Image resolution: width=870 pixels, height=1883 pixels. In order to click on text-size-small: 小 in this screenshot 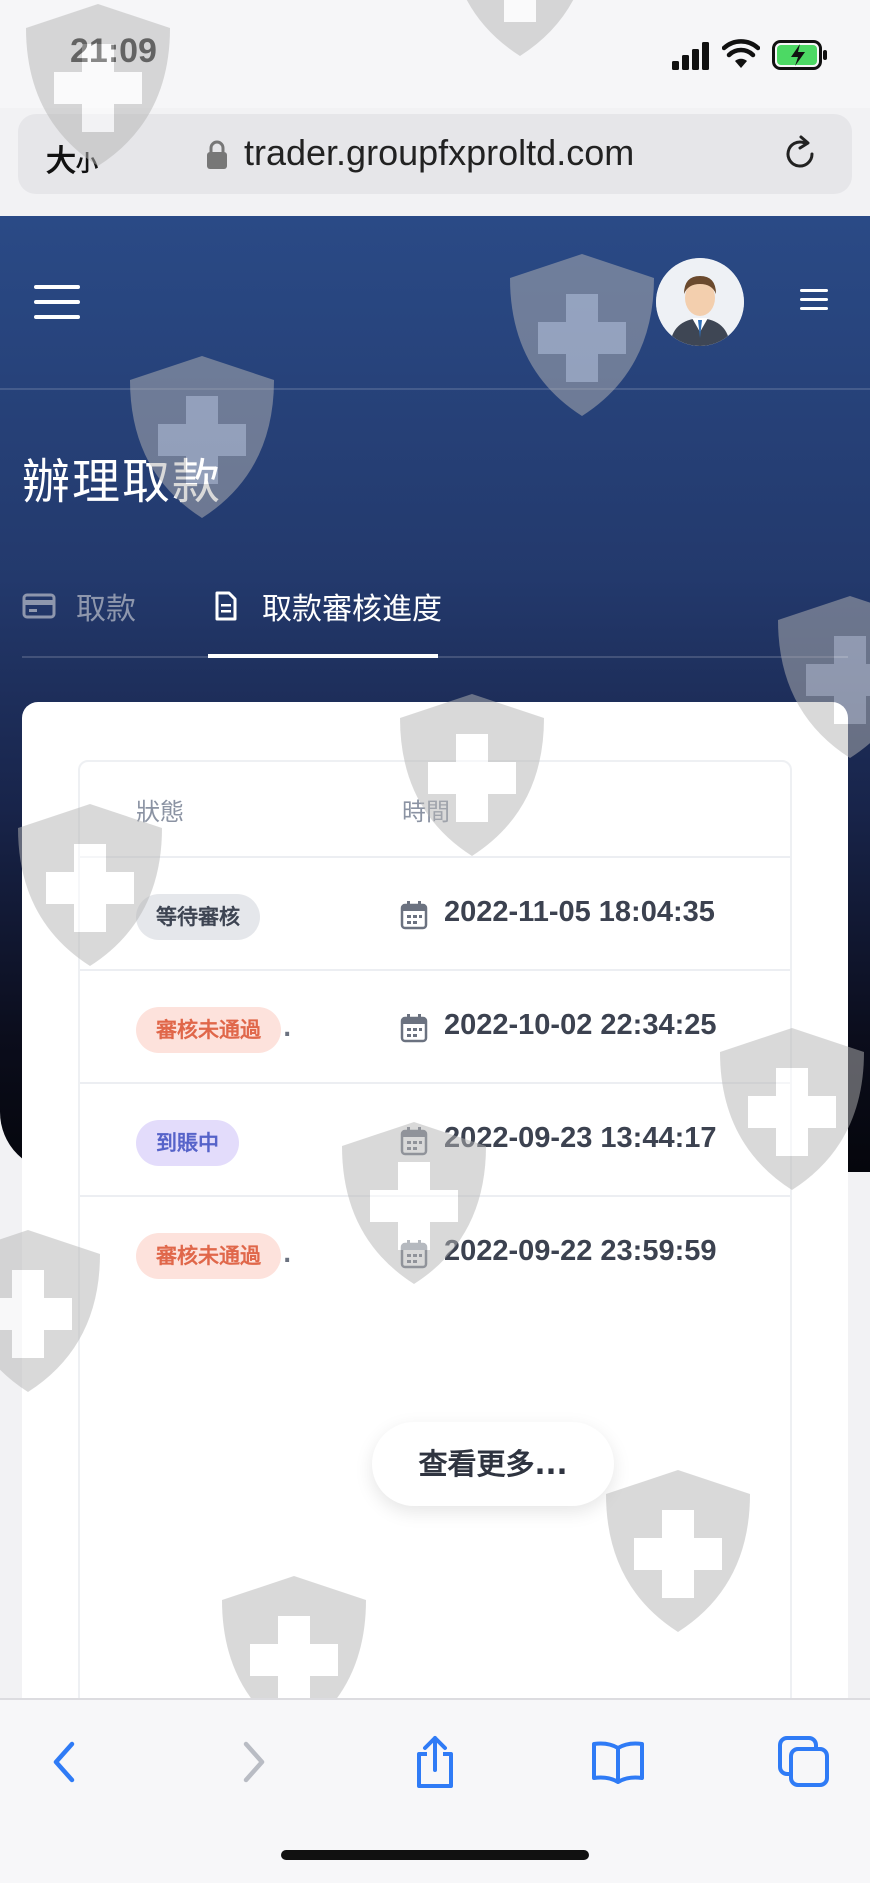, I will do `click(87, 164)`.